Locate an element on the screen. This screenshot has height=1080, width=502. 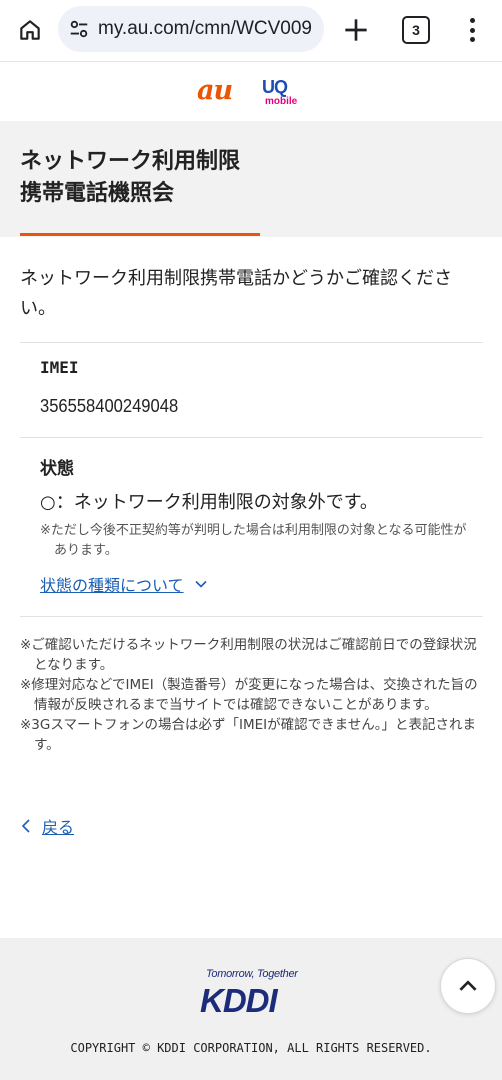
intro-text: ネットワーク利用制限携帯電話かどうかご確認ください。 is located at coordinates (236, 293).